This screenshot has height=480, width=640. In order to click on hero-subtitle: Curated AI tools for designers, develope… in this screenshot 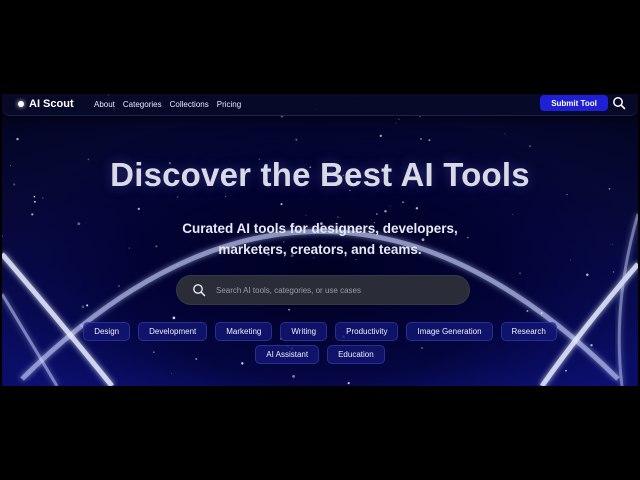, I will do `click(320, 239)`.